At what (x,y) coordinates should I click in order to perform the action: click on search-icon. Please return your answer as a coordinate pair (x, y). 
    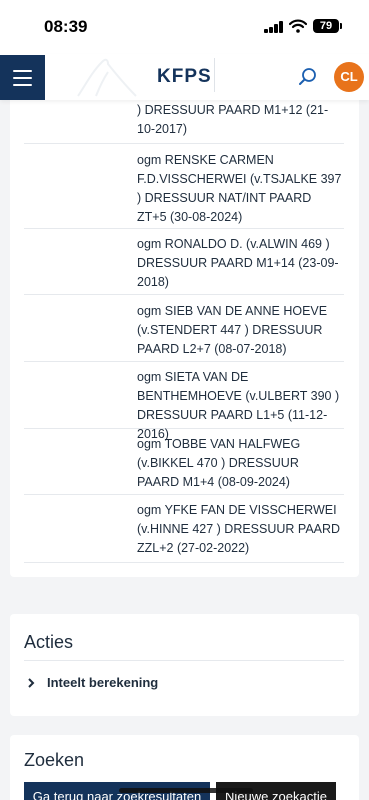
    Looking at the image, I should click on (308, 77).